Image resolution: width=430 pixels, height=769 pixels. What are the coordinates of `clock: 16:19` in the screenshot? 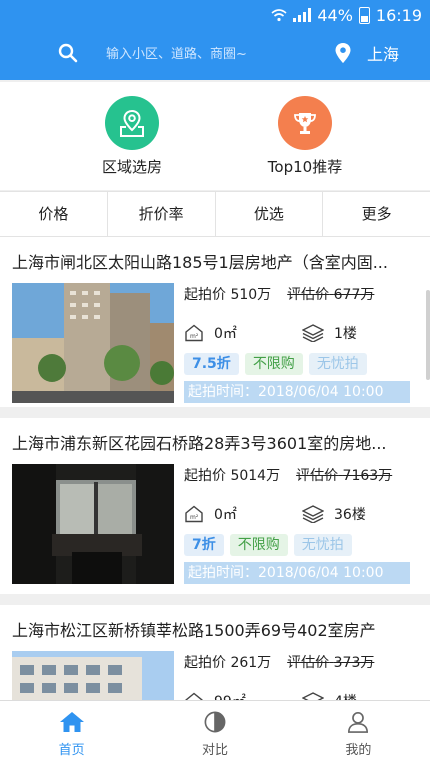 It's located at (398, 15).